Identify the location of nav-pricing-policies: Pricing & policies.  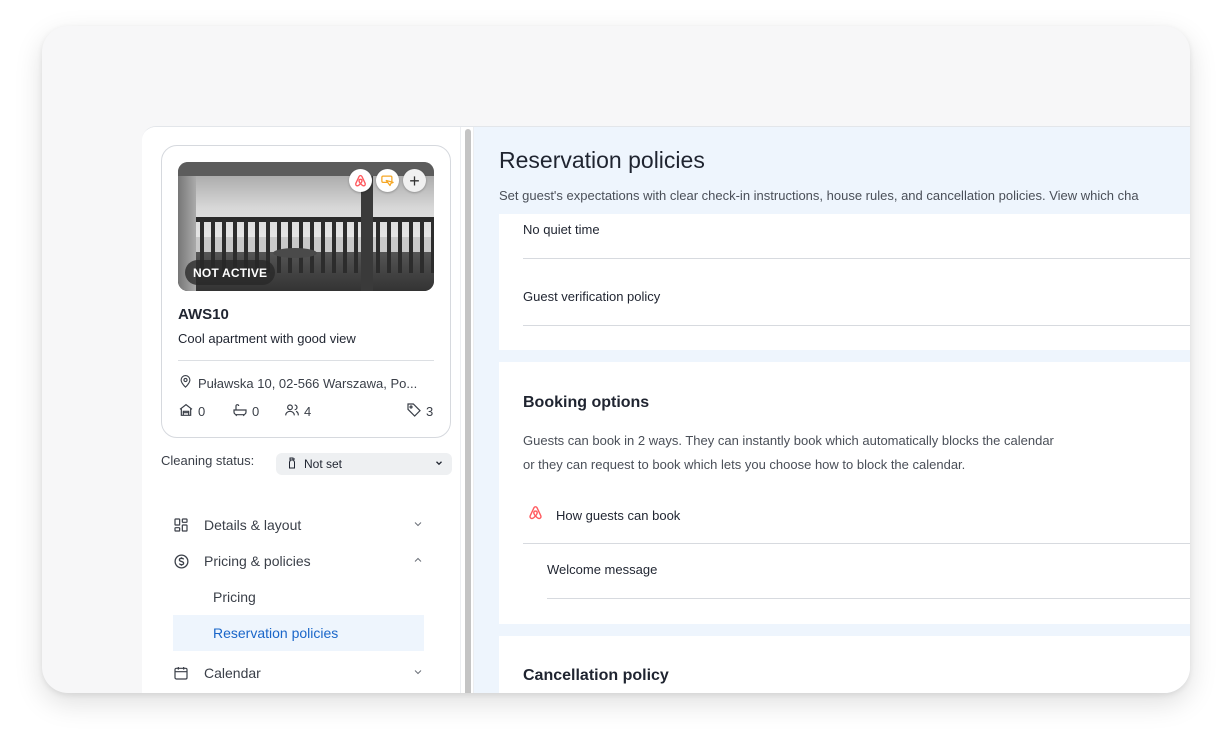
(298, 561).